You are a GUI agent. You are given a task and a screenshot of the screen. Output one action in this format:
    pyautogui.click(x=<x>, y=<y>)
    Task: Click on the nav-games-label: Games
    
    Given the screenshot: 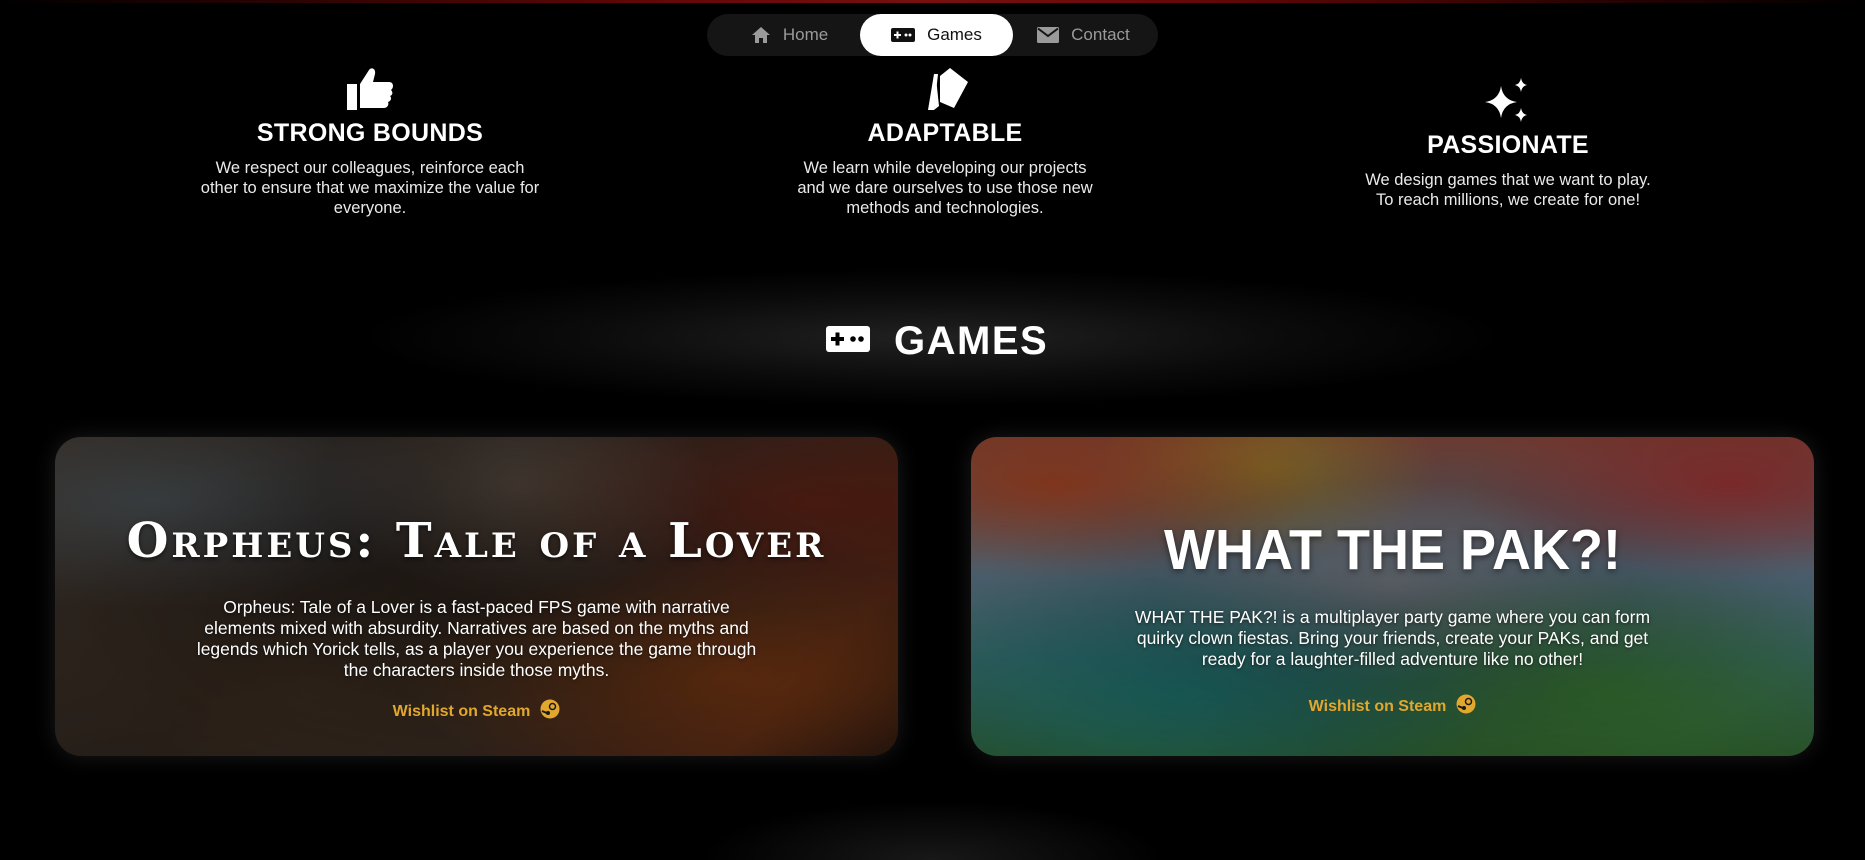 What is the action you would take?
    pyautogui.click(x=954, y=34)
    